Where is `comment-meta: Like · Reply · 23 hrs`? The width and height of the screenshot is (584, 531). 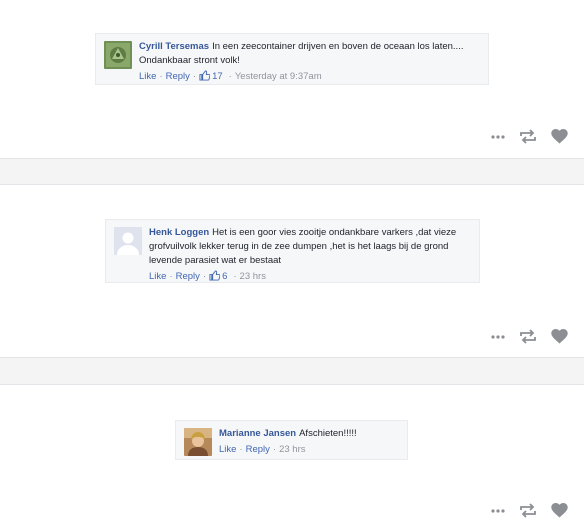
comment-meta: Like · Reply · 23 hrs is located at coordinates (262, 449).